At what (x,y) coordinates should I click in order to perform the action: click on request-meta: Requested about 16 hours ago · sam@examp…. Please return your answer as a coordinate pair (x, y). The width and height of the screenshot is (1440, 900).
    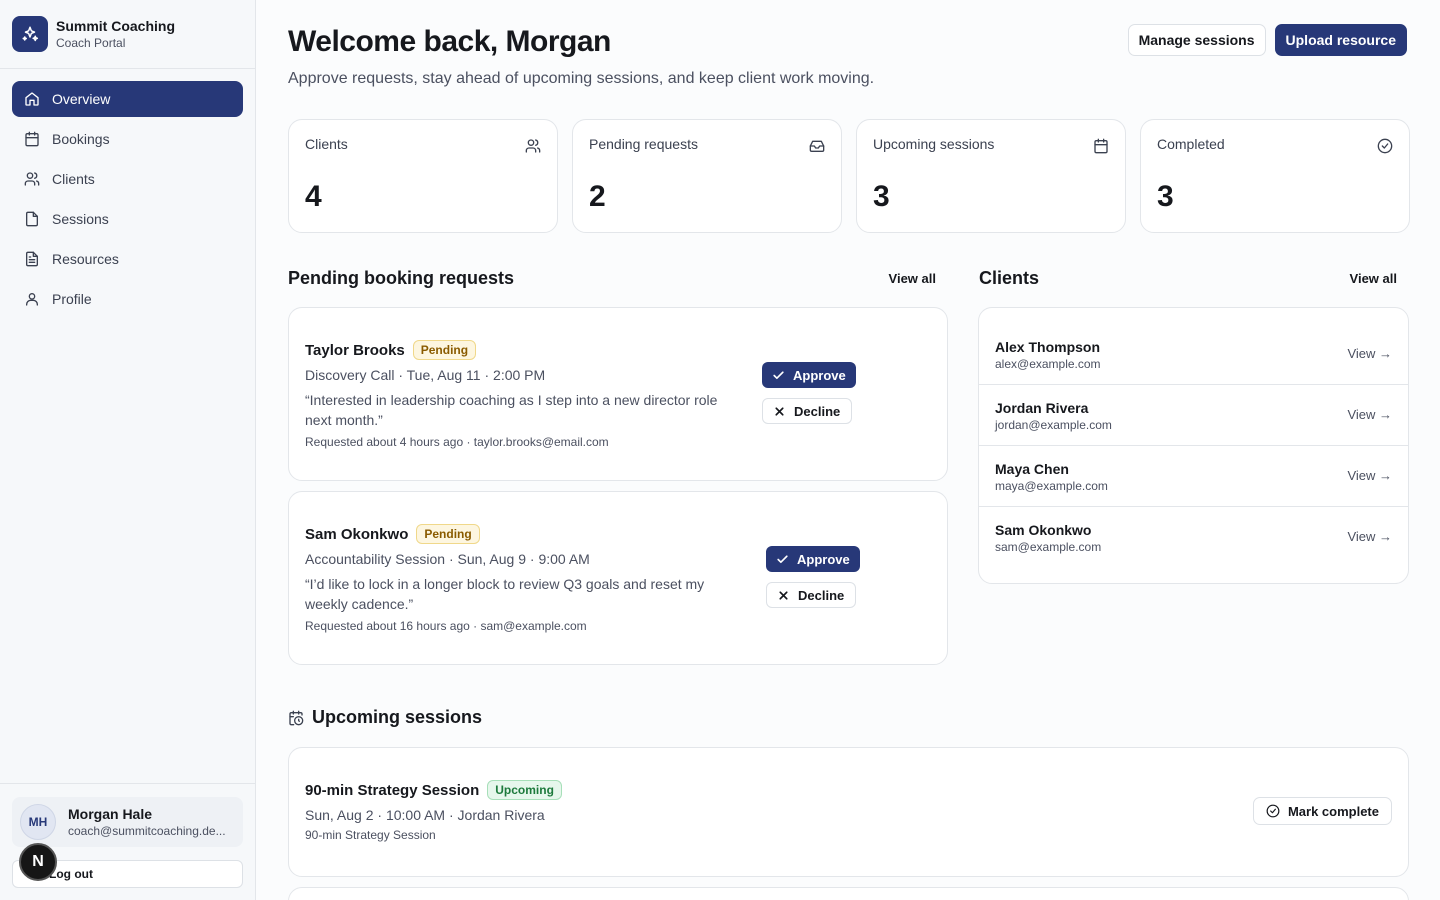
    Looking at the image, I should click on (446, 626).